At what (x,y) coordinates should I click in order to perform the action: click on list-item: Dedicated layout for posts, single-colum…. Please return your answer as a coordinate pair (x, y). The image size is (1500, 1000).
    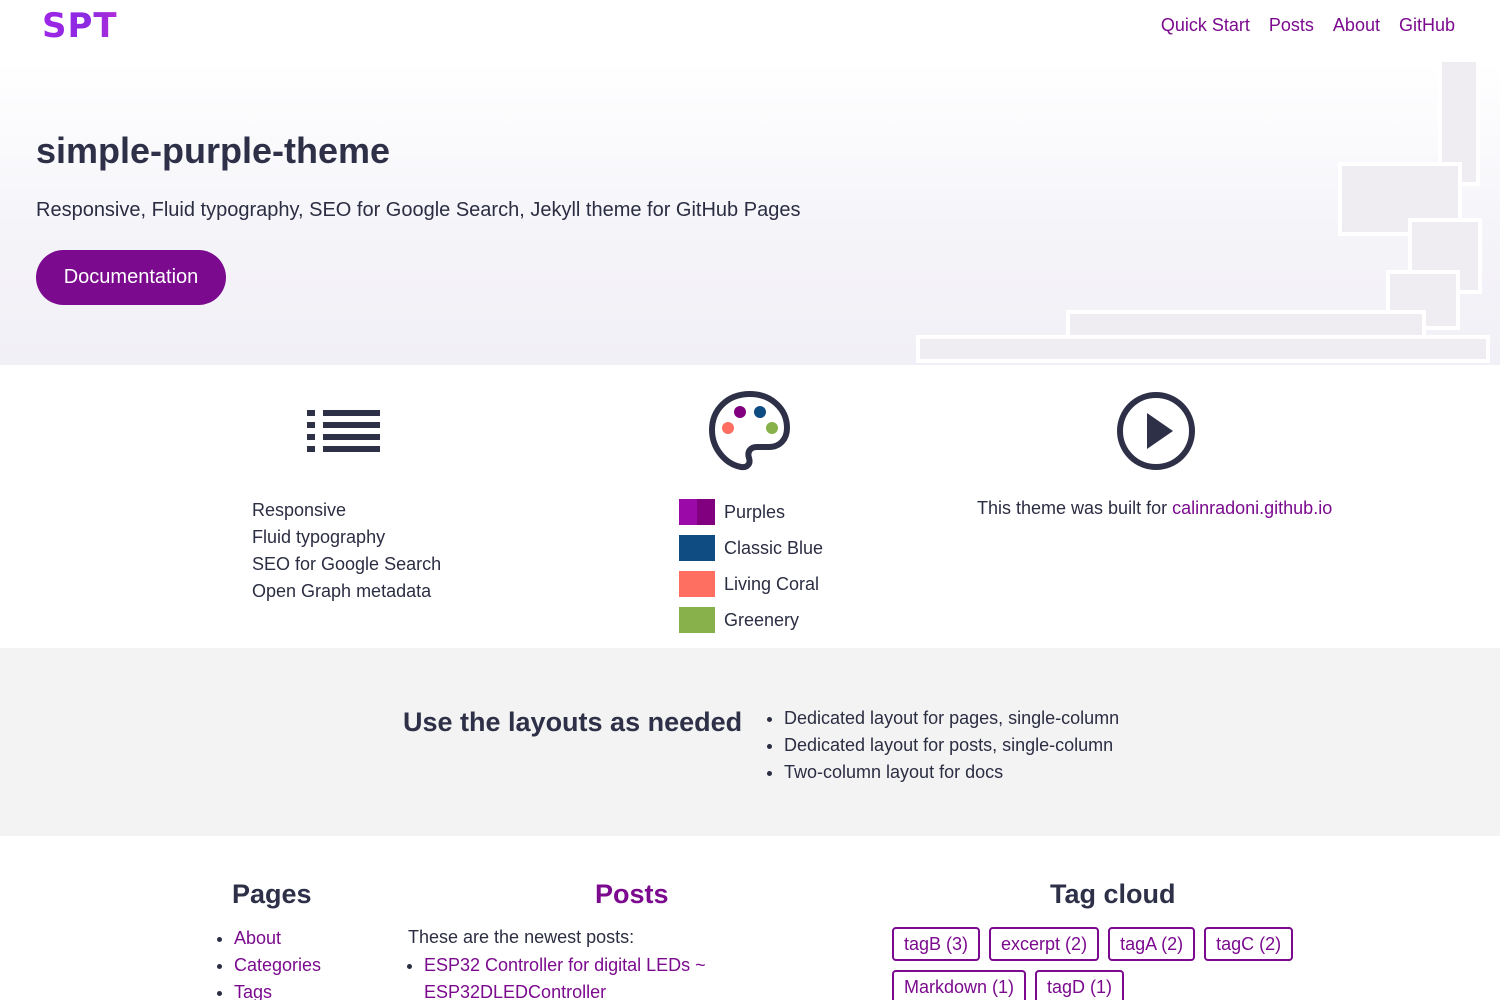
    Looking at the image, I should click on (951, 745).